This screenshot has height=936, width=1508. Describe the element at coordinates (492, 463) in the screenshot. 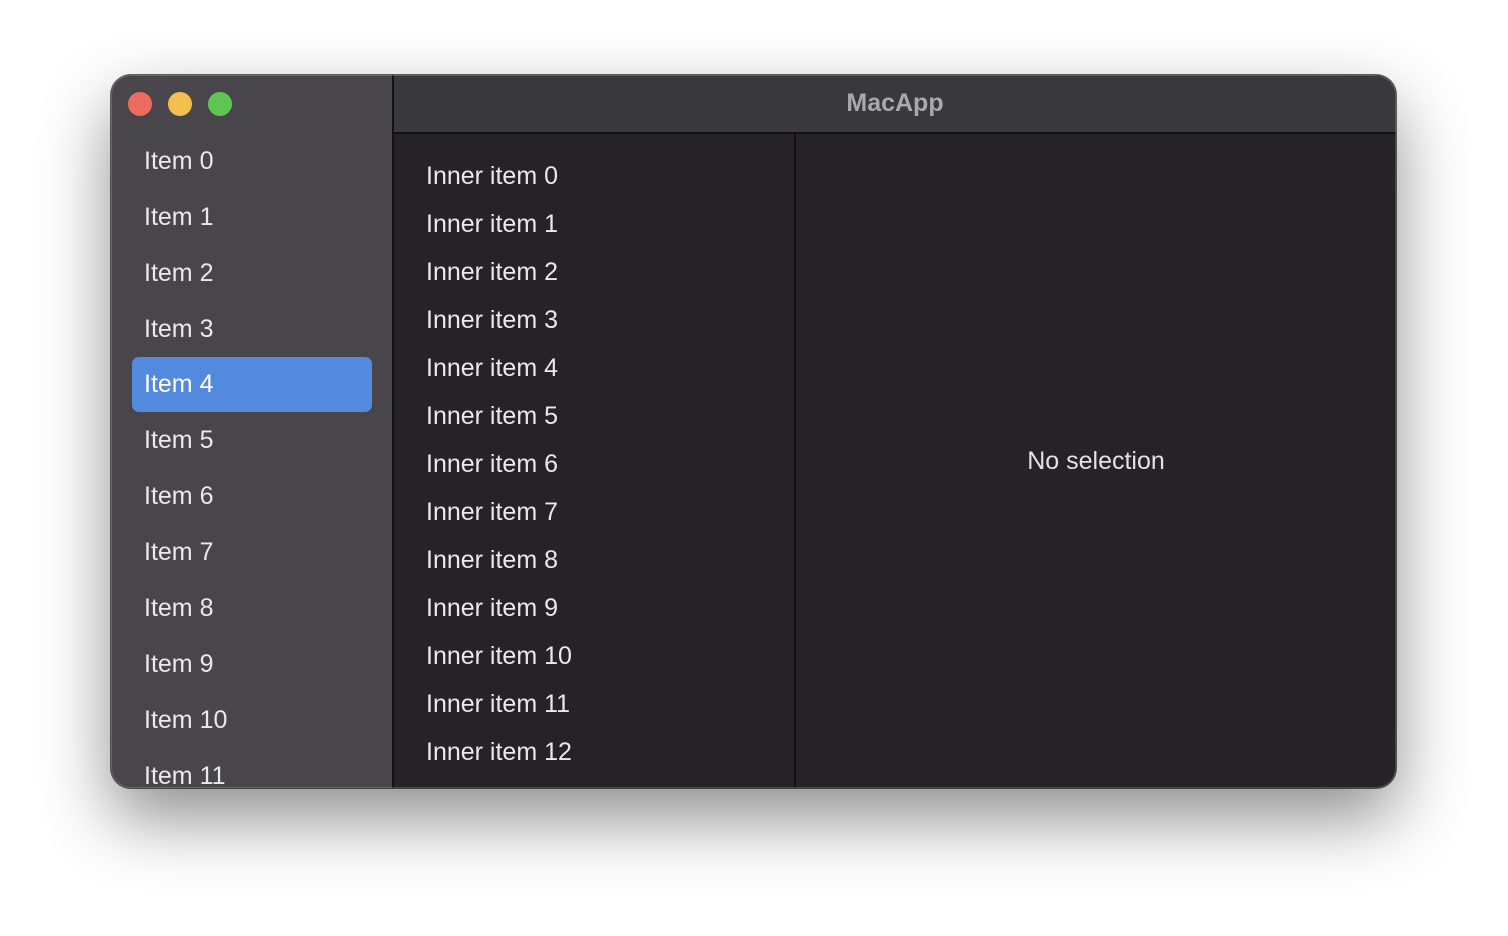

I see `inner-item-label: Inner item 6` at that location.